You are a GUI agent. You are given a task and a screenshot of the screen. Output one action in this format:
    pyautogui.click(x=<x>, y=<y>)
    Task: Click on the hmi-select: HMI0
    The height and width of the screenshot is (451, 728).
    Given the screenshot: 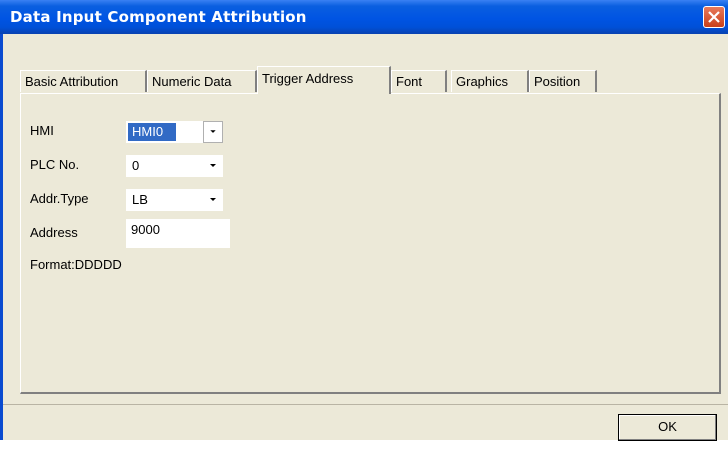 What is the action you would take?
    pyautogui.click(x=174, y=132)
    